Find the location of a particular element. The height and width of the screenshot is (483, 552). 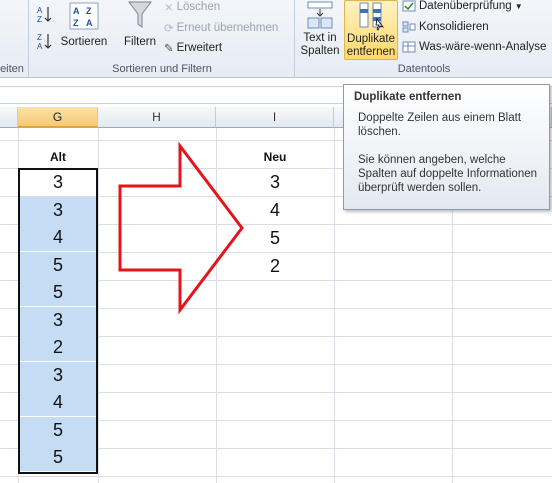

remove-duplicates-label-2: entfernen is located at coordinates (371, 52).